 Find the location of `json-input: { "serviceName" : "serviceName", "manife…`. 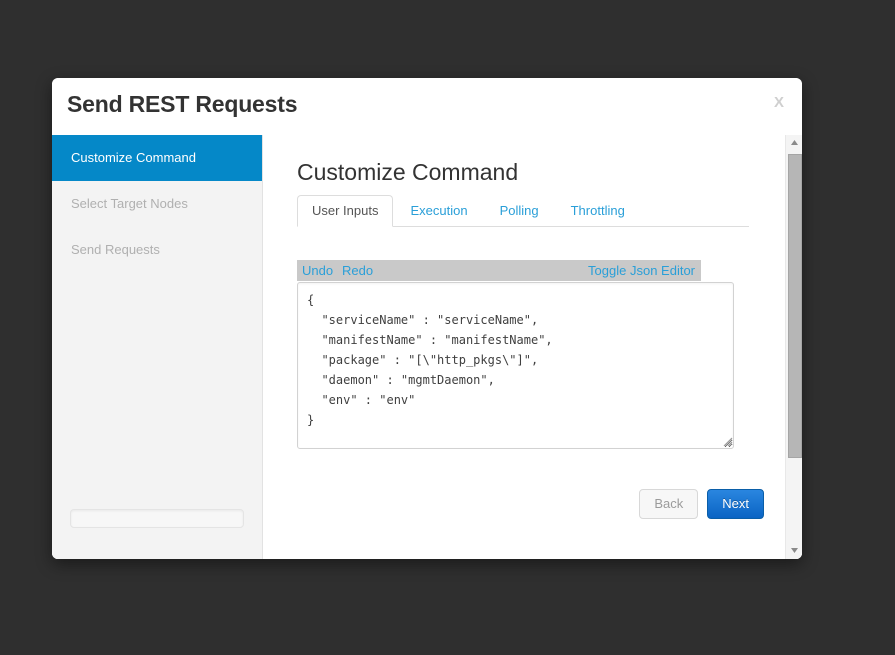

json-input: { "serviceName" : "serviceName", "manife… is located at coordinates (515, 365).